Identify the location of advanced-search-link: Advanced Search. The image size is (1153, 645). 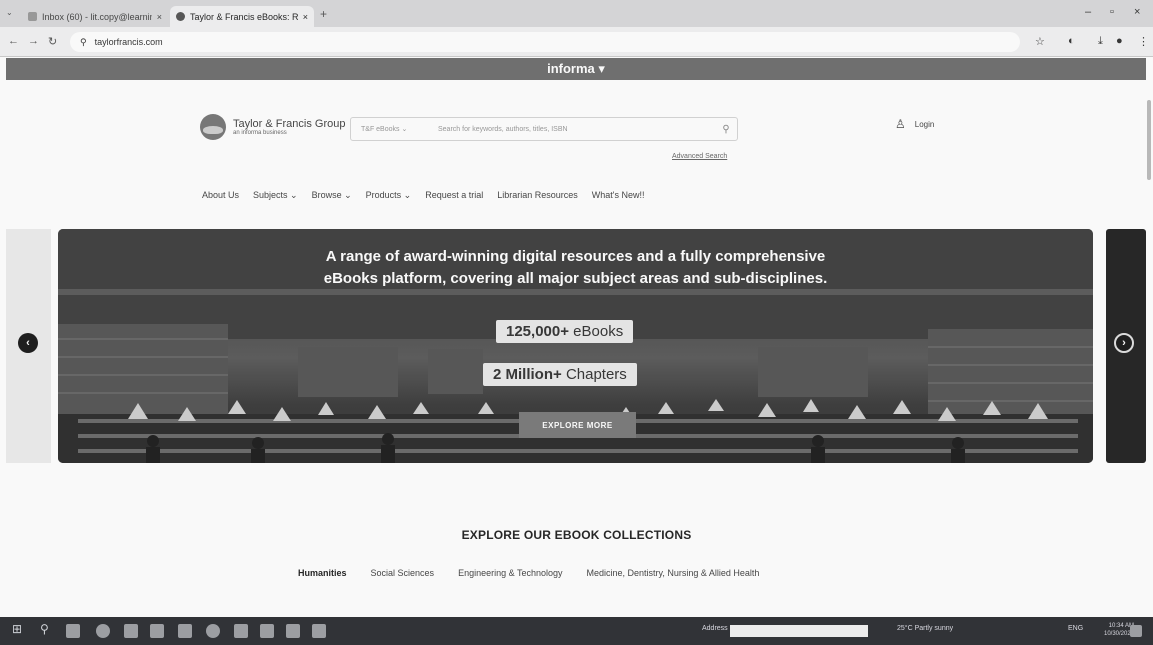
(699, 156).